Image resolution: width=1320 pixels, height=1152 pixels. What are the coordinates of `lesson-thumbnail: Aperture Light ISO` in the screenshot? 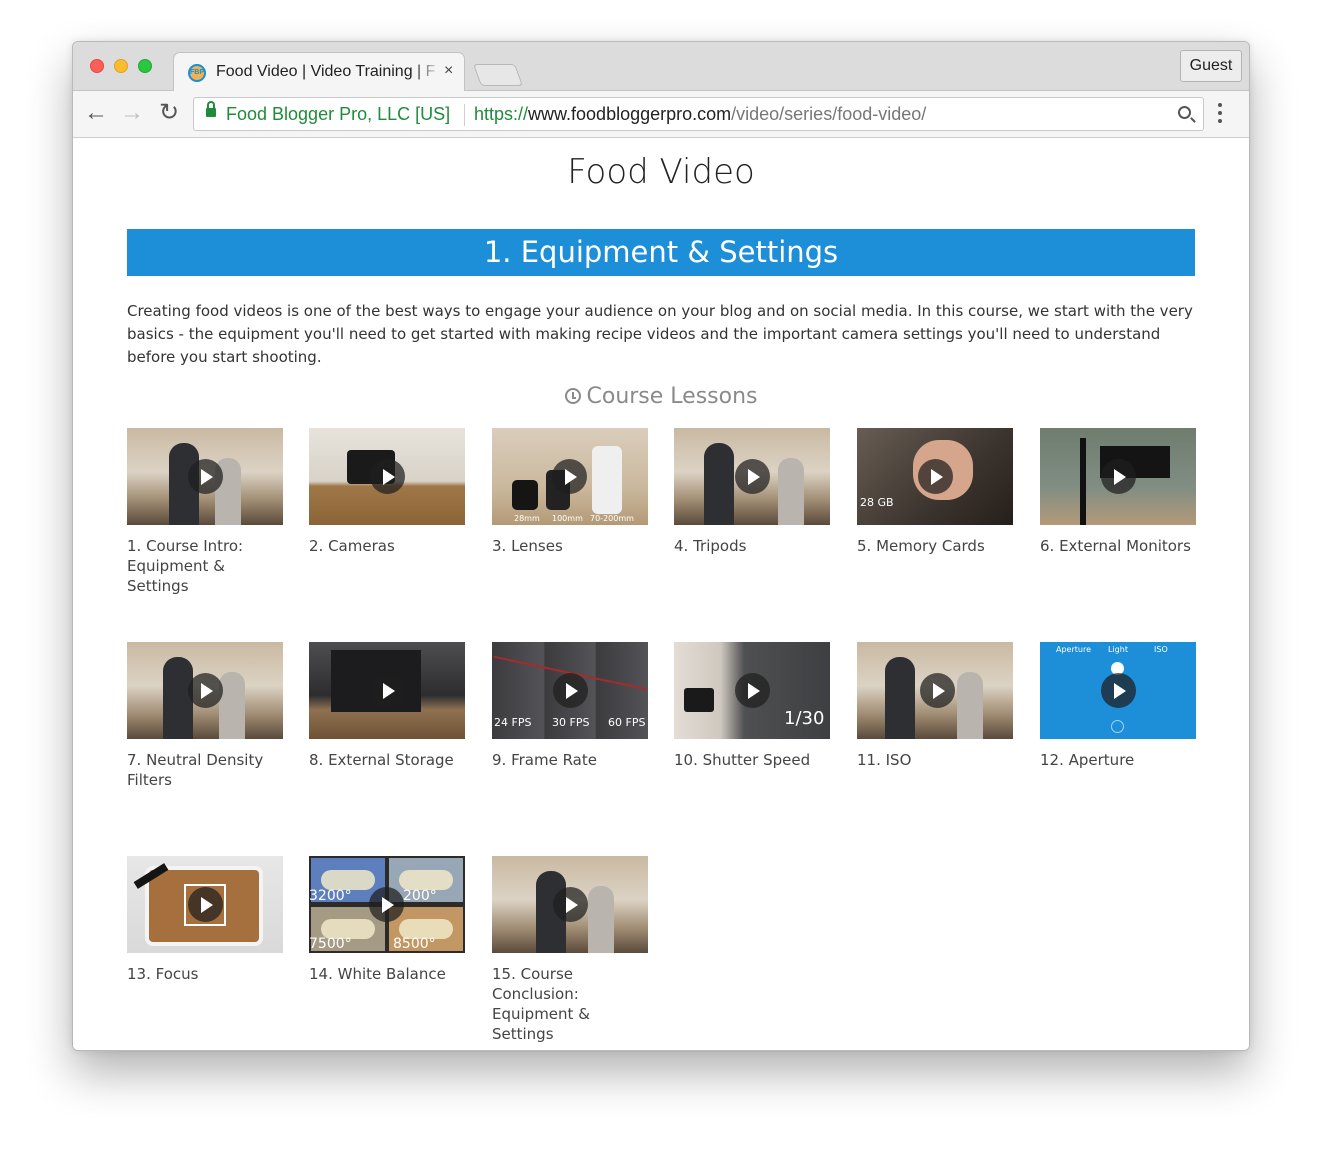 It's located at (1118, 690).